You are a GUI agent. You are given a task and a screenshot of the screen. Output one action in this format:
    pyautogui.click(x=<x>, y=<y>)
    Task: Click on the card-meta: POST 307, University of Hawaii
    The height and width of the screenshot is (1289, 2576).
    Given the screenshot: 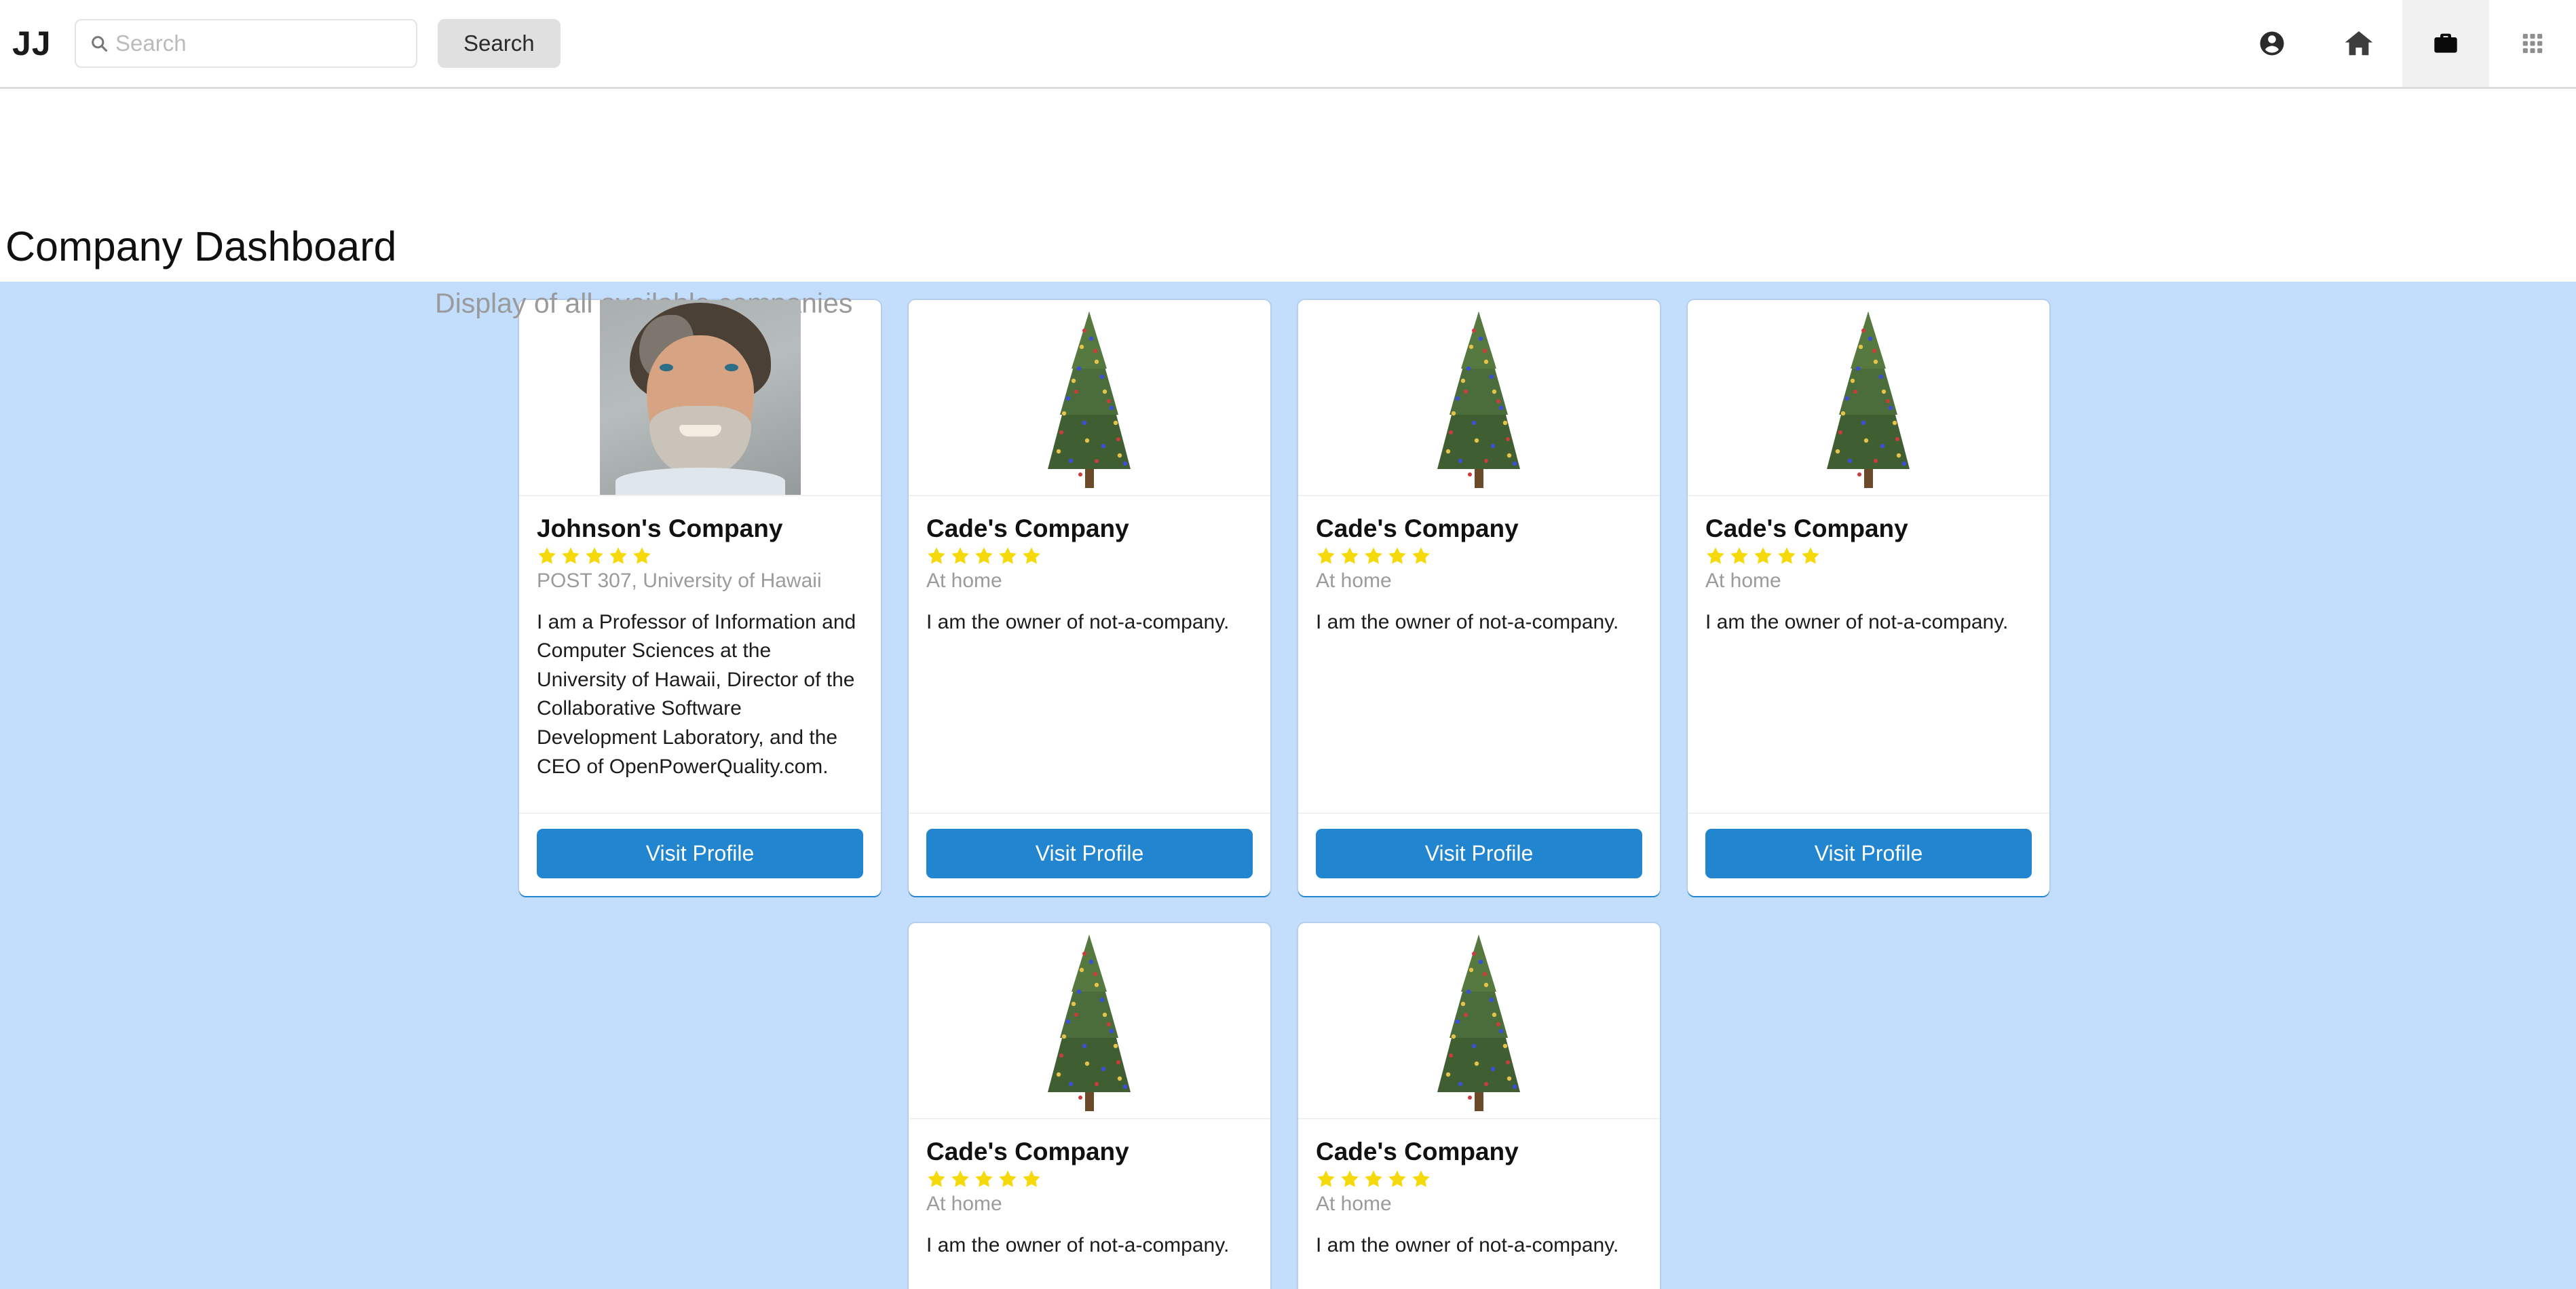 What is the action you would take?
    pyautogui.click(x=679, y=580)
    